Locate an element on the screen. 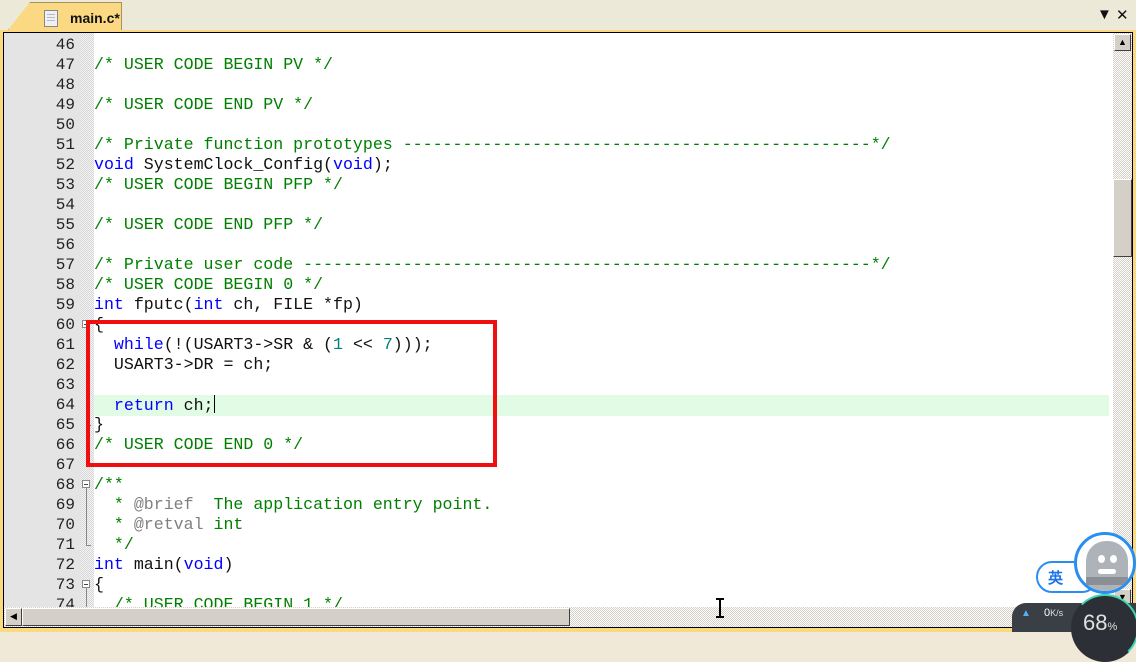 The image size is (1136, 662). line-number: 72 is located at coordinates (65, 565).